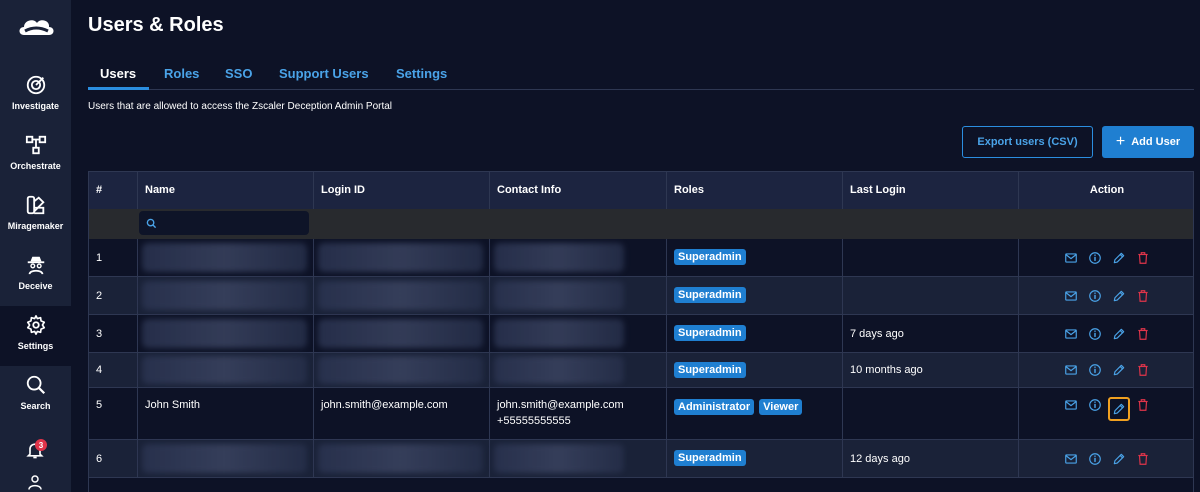  I want to click on last-login-cell: 7 days ago, so click(931, 333).